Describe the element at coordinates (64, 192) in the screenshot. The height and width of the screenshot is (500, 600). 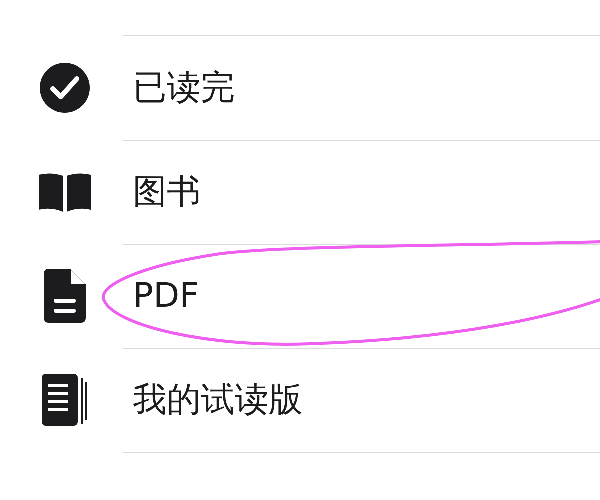
I see `open-book-icon` at that location.